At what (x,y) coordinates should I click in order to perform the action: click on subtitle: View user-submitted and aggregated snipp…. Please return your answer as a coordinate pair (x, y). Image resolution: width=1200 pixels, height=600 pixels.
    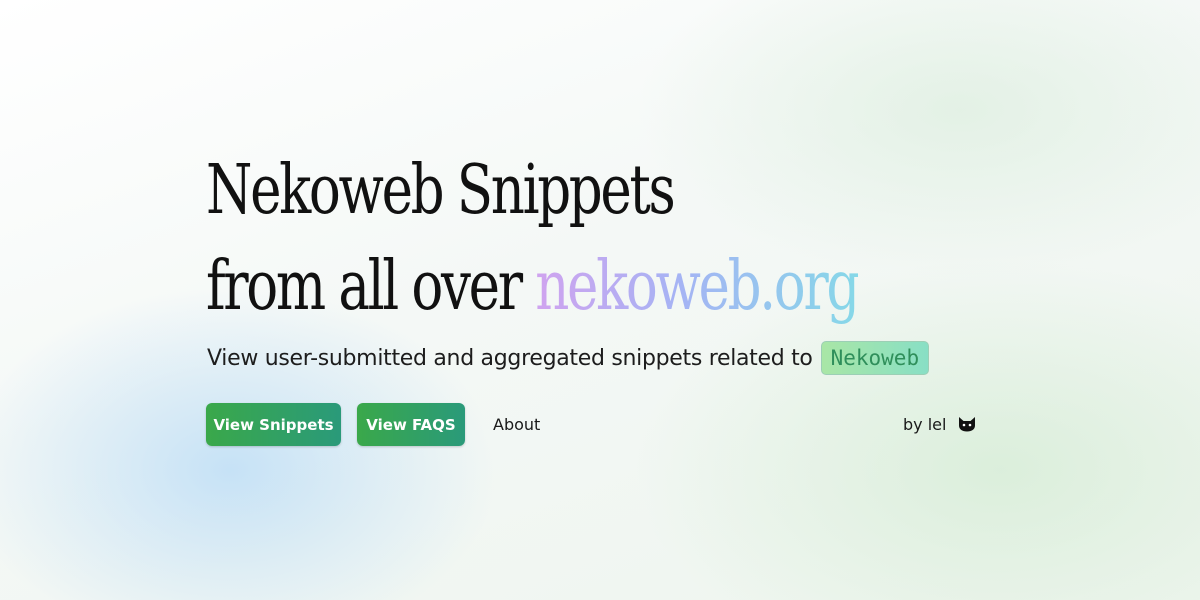
    Looking at the image, I should click on (568, 358).